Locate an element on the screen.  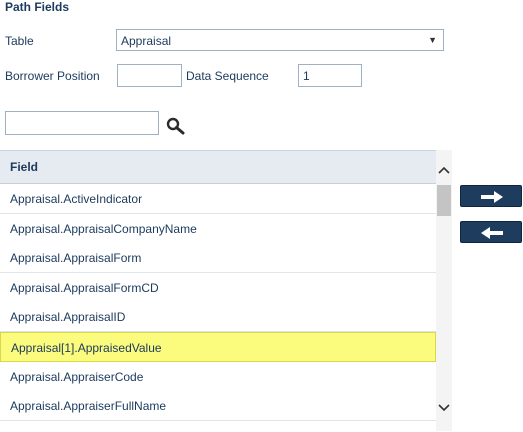
borrower-position-label: Borrower Position is located at coordinates (52, 76).